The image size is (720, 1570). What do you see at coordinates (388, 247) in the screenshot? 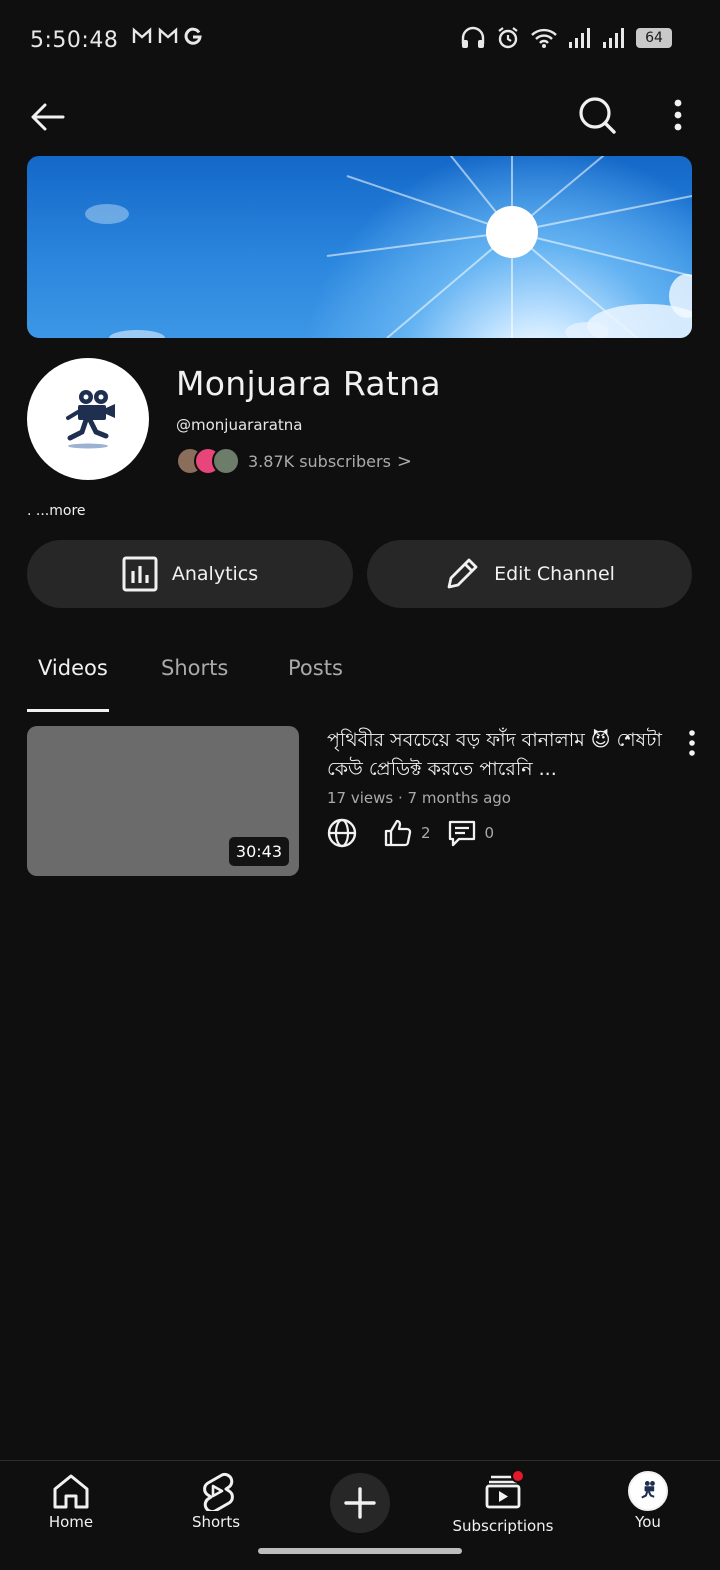
I see `sun-rays-graphic` at bounding box center [388, 247].